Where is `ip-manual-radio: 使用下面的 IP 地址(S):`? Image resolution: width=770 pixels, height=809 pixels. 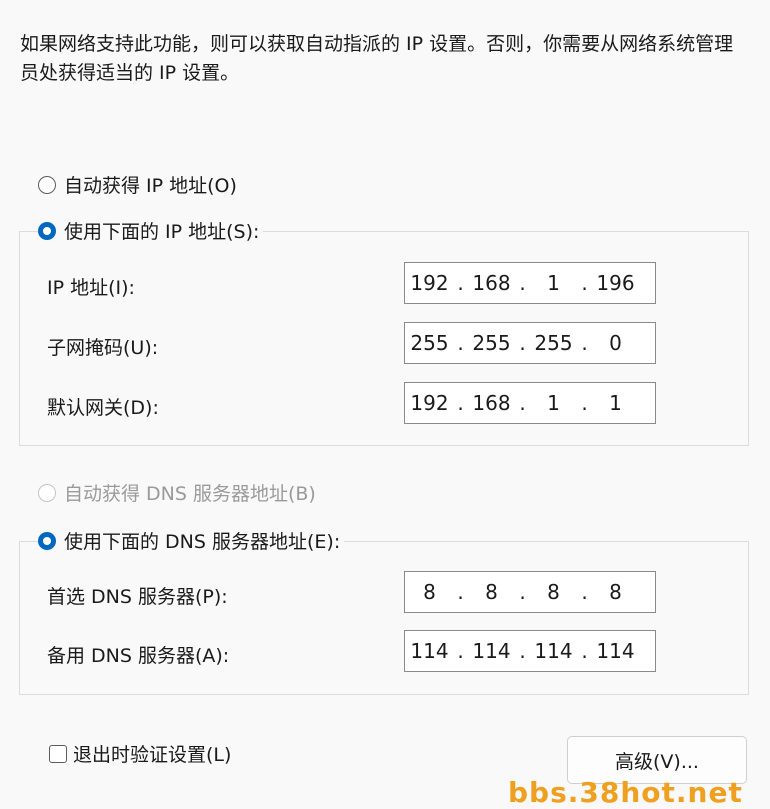 ip-manual-radio: 使用下面的 IP 地址(S): is located at coordinates (151, 230).